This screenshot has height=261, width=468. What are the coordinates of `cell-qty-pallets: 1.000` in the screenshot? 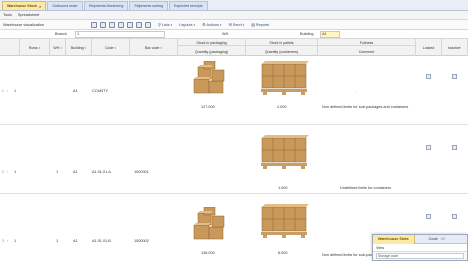 It's located at (283, 188).